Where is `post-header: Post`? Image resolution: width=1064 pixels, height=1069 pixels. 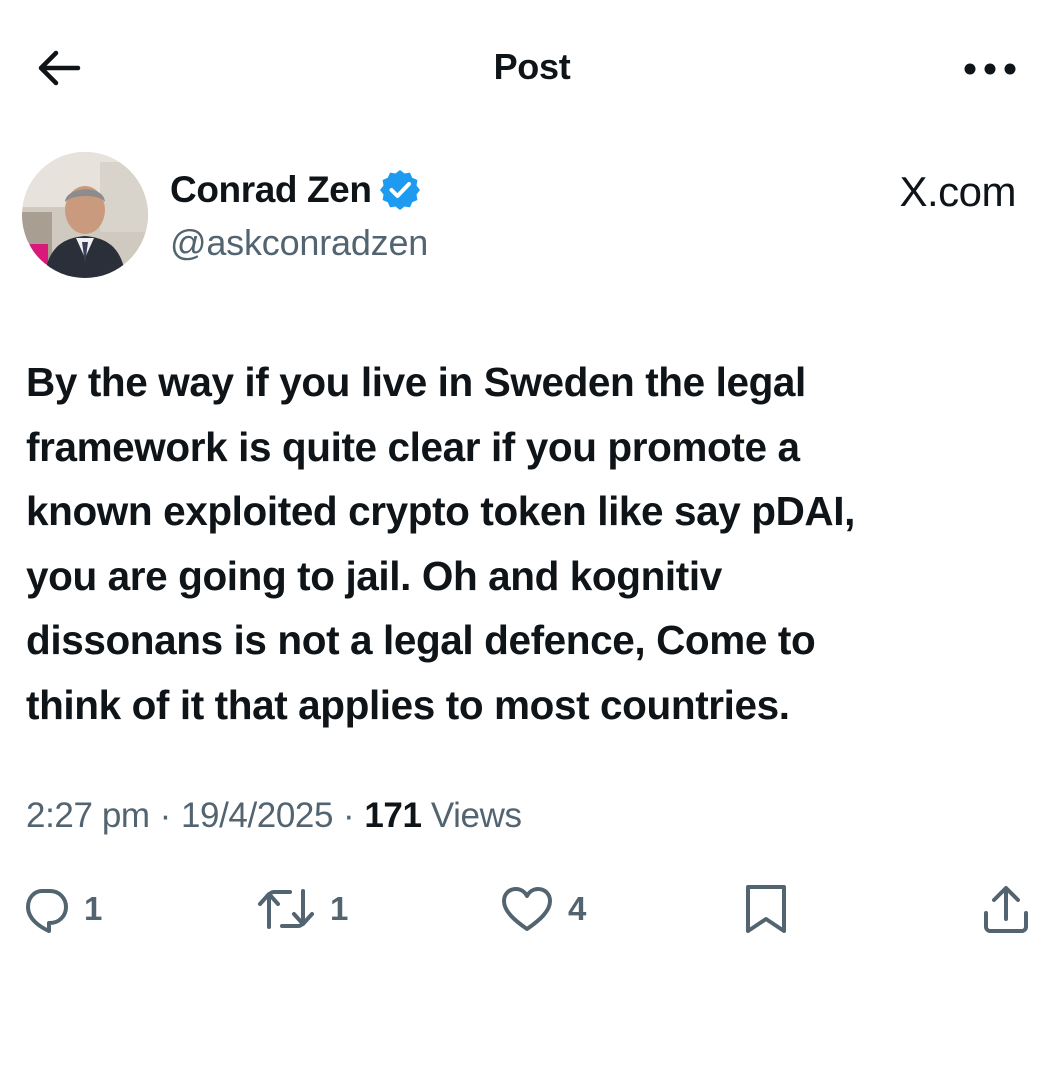 post-header: Post is located at coordinates (532, 70).